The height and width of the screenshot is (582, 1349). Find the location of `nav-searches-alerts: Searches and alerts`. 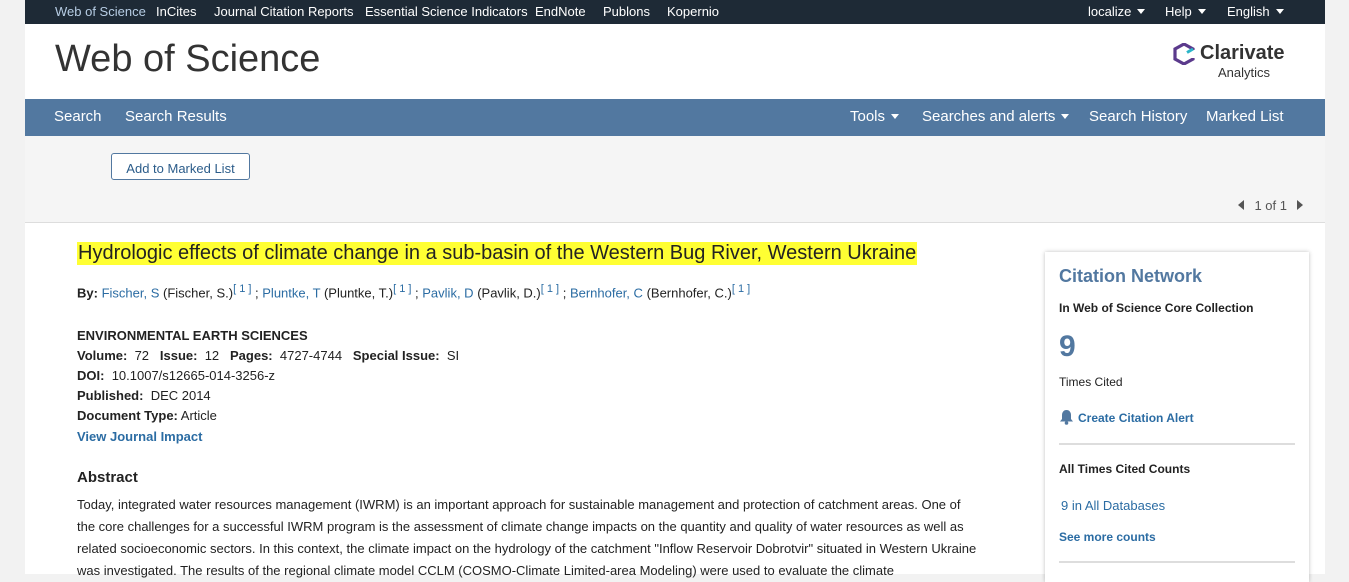

nav-searches-alerts: Searches and alerts is located at coordinates (996, 116).